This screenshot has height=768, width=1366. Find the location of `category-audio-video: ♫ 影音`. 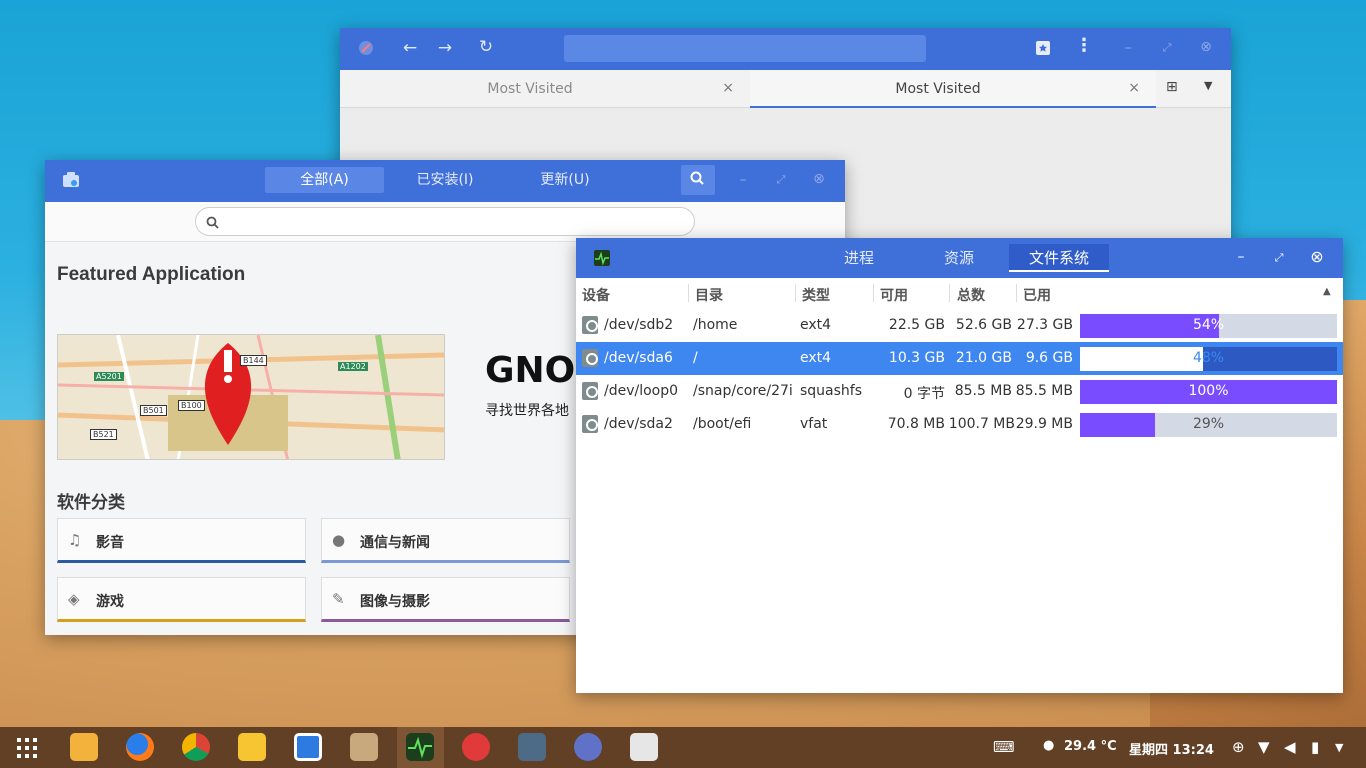

category-audio-video: ♫ 影音 is located at coordinates (181, 540).